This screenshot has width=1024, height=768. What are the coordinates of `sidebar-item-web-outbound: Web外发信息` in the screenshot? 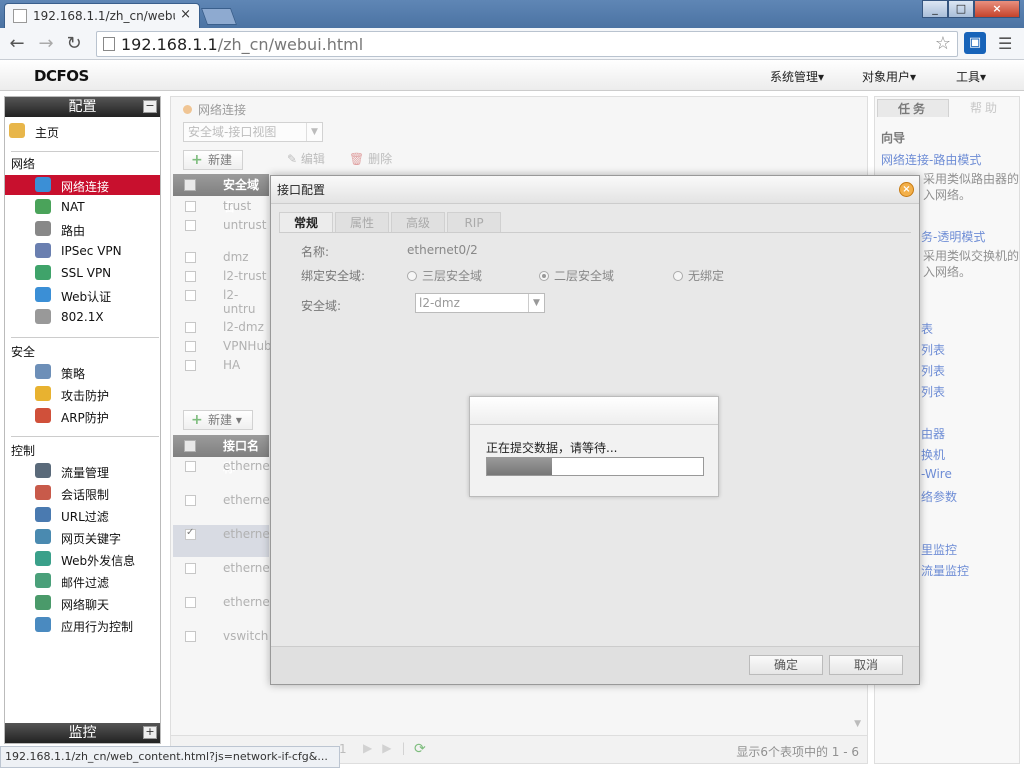 It's located at (82, 559).